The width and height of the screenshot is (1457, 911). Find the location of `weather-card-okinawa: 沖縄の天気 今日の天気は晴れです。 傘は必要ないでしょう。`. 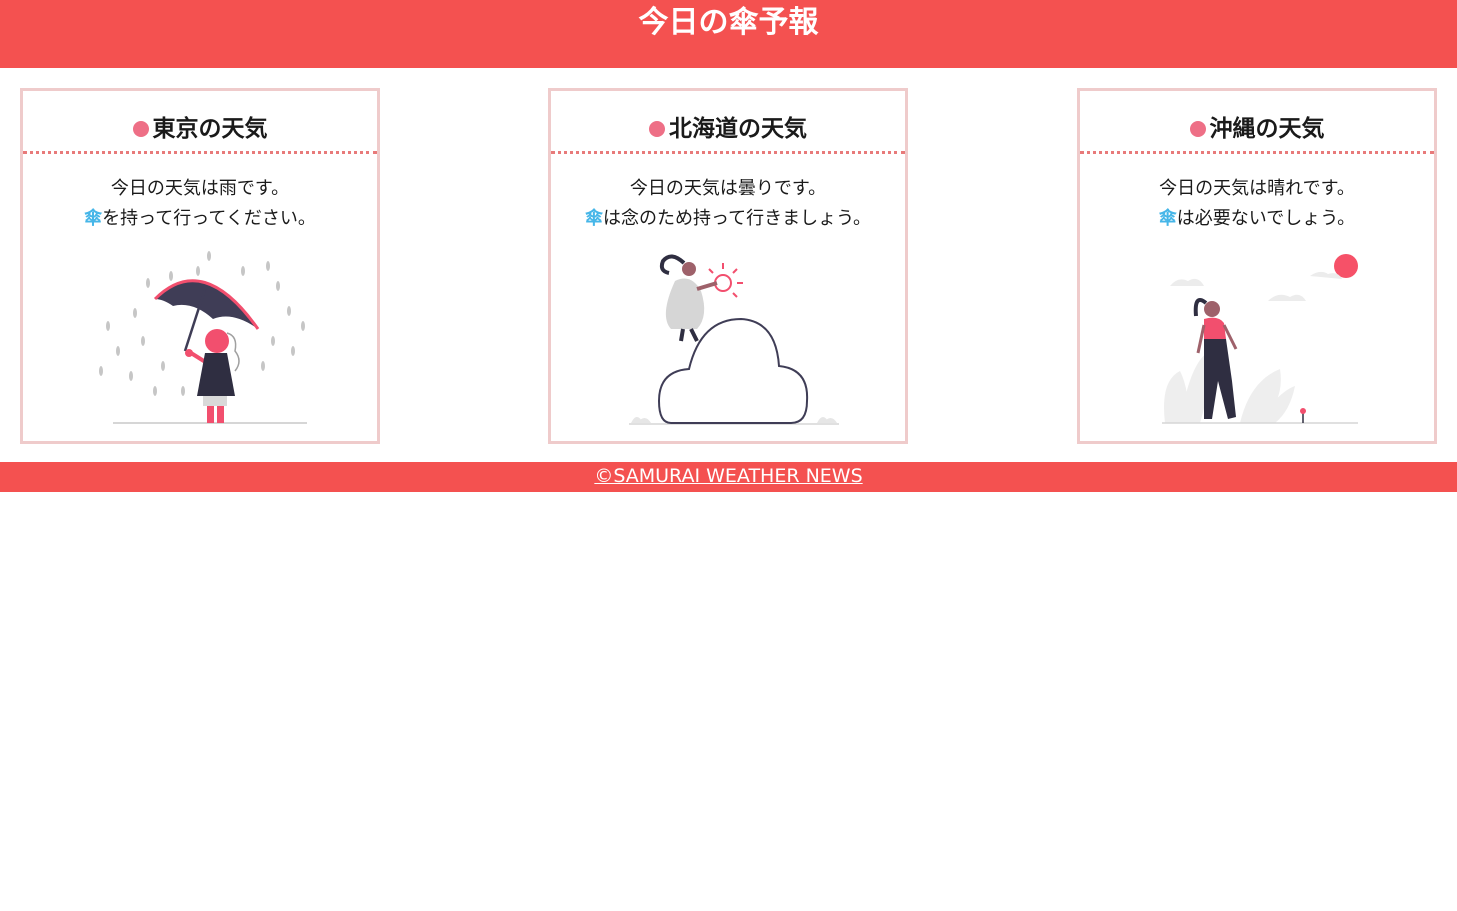

weather-card-okinawa: 沖縄の天気 今日の天気は晴れです。 傘は必要ないでしょう。 is located at coordinates (1257, 266).